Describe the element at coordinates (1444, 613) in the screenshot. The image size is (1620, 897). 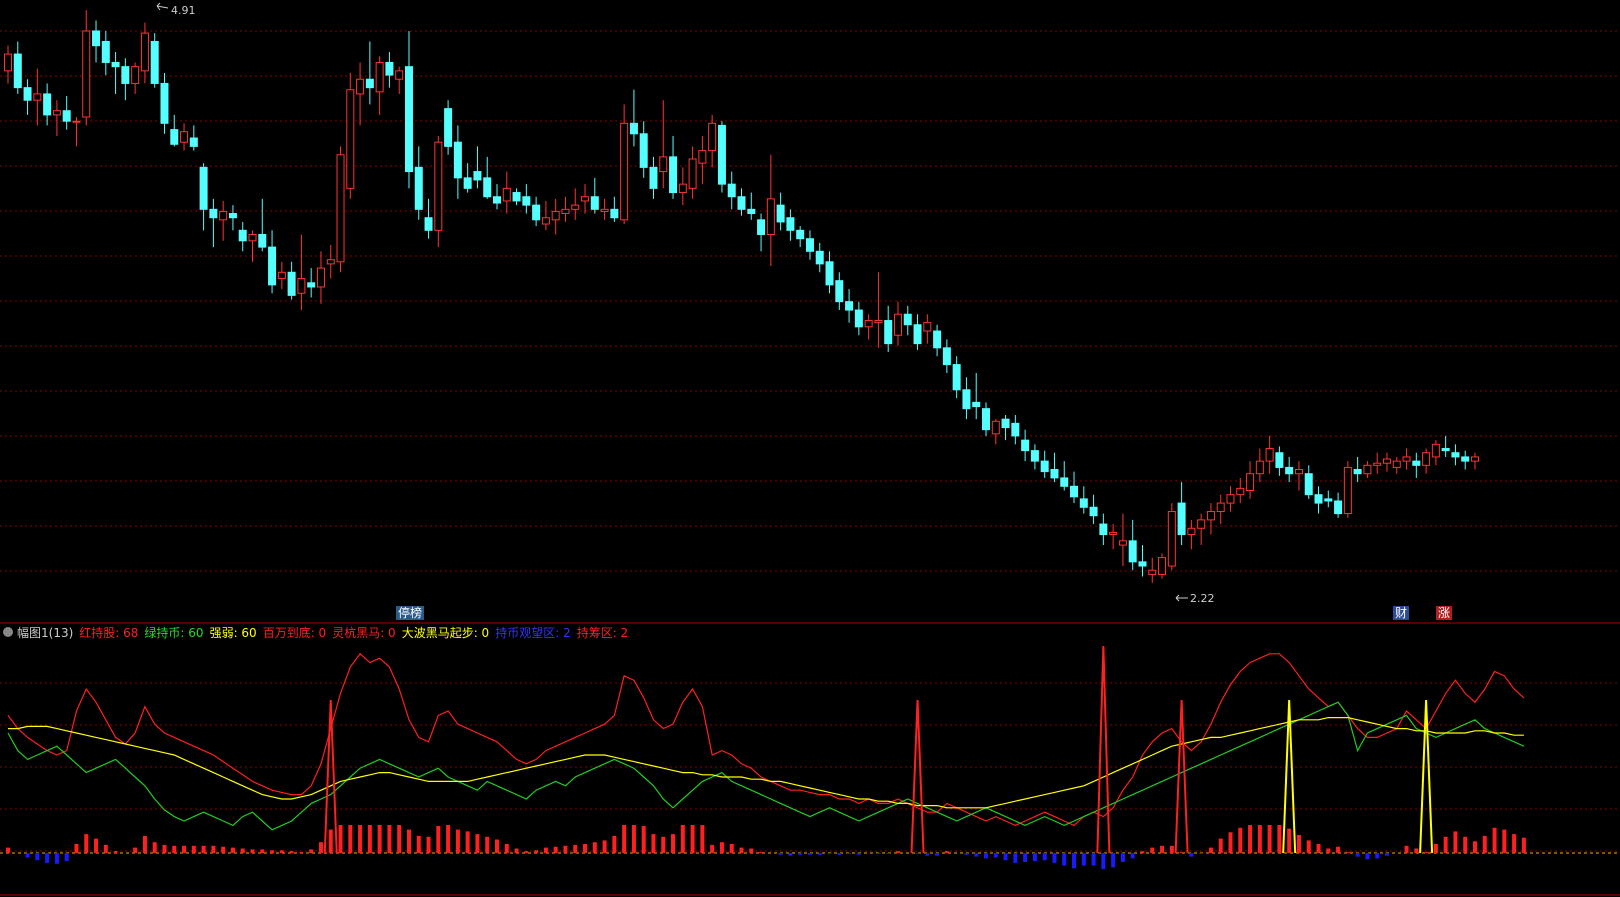
I see `marker-zhang: 涨` at that location.